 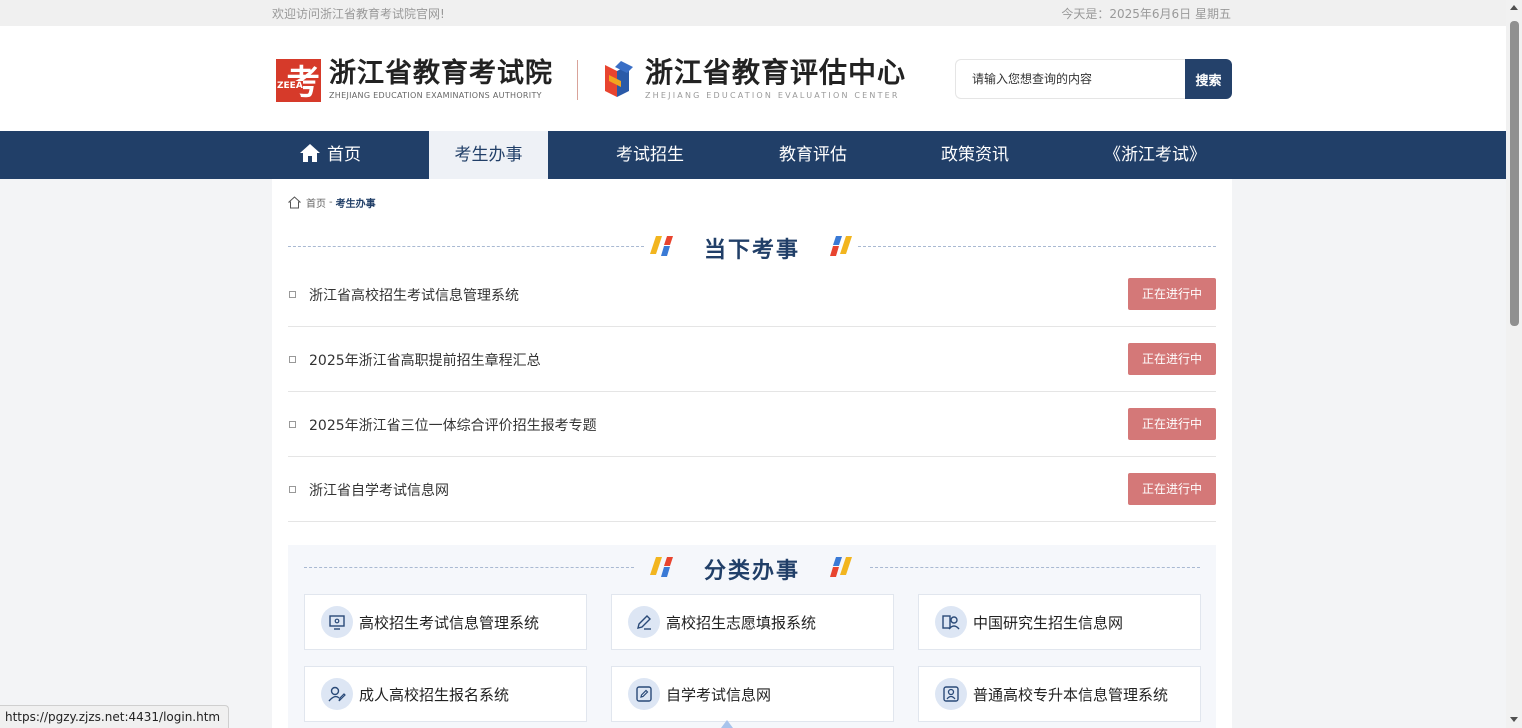 I want to click on home-icon, so click(x=310, y=153).